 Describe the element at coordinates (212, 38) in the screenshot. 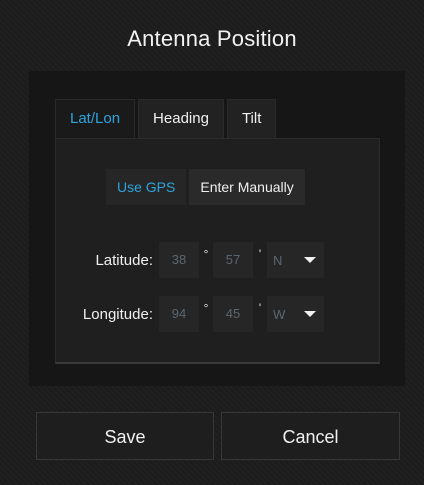

I see `dialog-title: Antenna Position` at that location.